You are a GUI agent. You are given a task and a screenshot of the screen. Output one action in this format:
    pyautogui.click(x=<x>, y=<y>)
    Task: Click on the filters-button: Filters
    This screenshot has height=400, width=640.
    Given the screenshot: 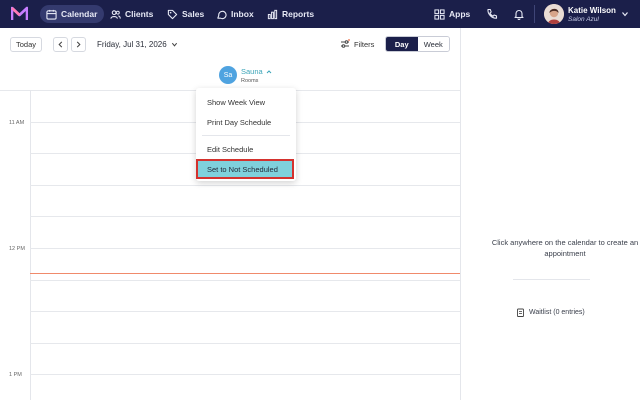 What is the action you would take?
    pyautogui.click(x=357, y=44)
    